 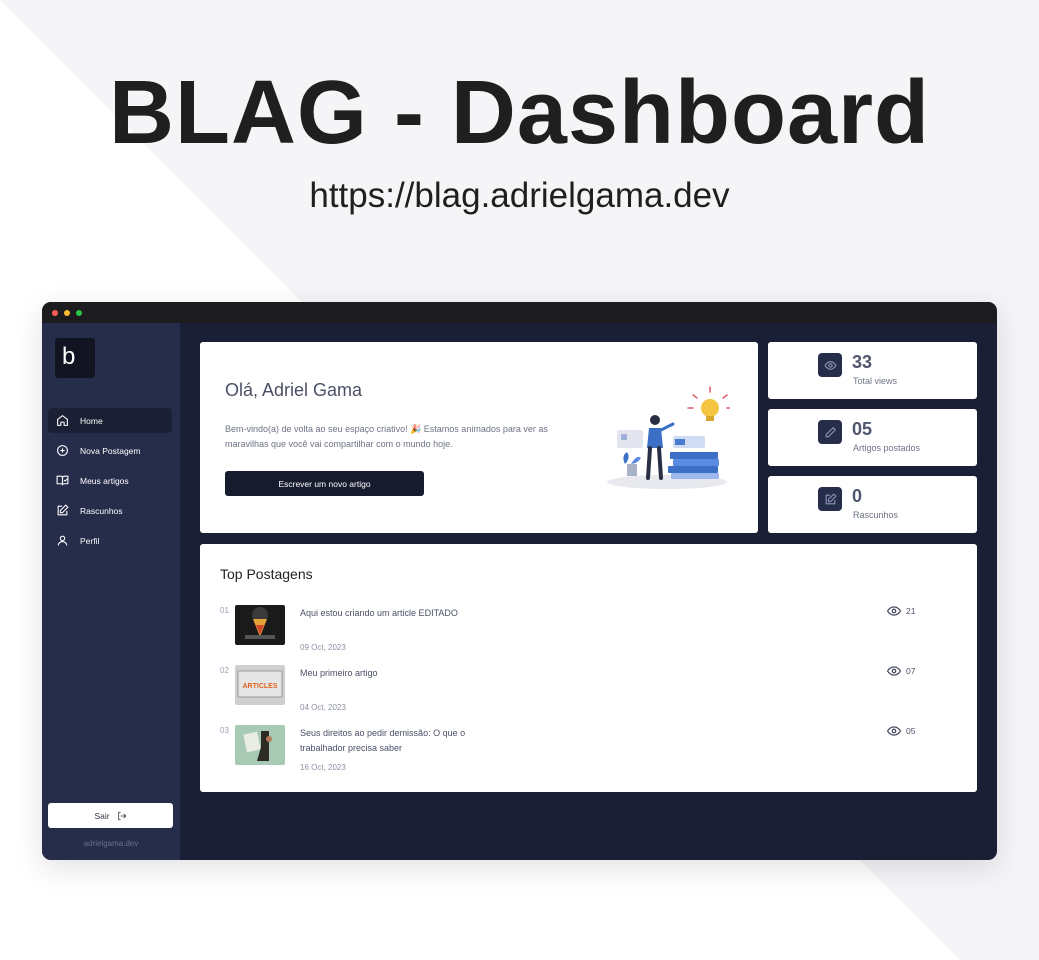 I want to click on thumb-text: ARTICLES, so click(x=260, y=686).